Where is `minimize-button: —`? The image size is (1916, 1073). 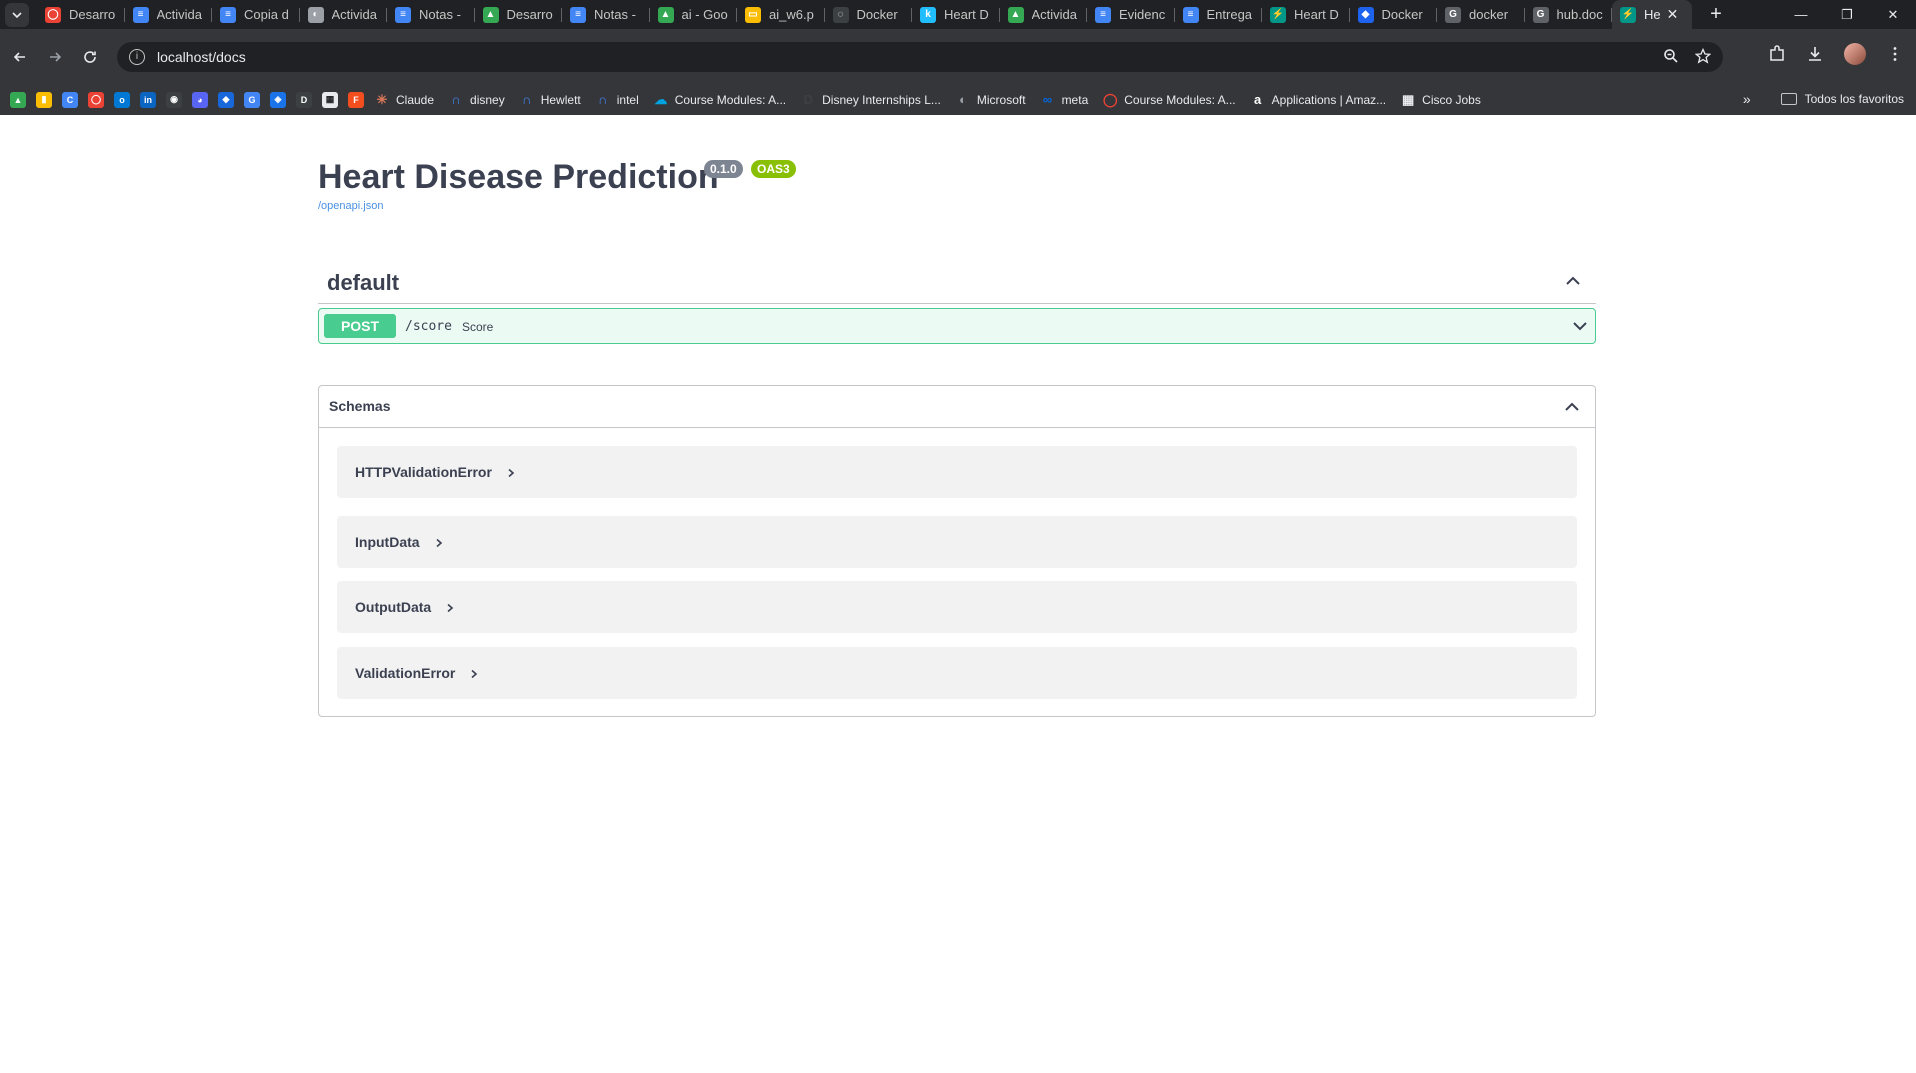 minimize-button: — is located at coordinates (1801, 14).